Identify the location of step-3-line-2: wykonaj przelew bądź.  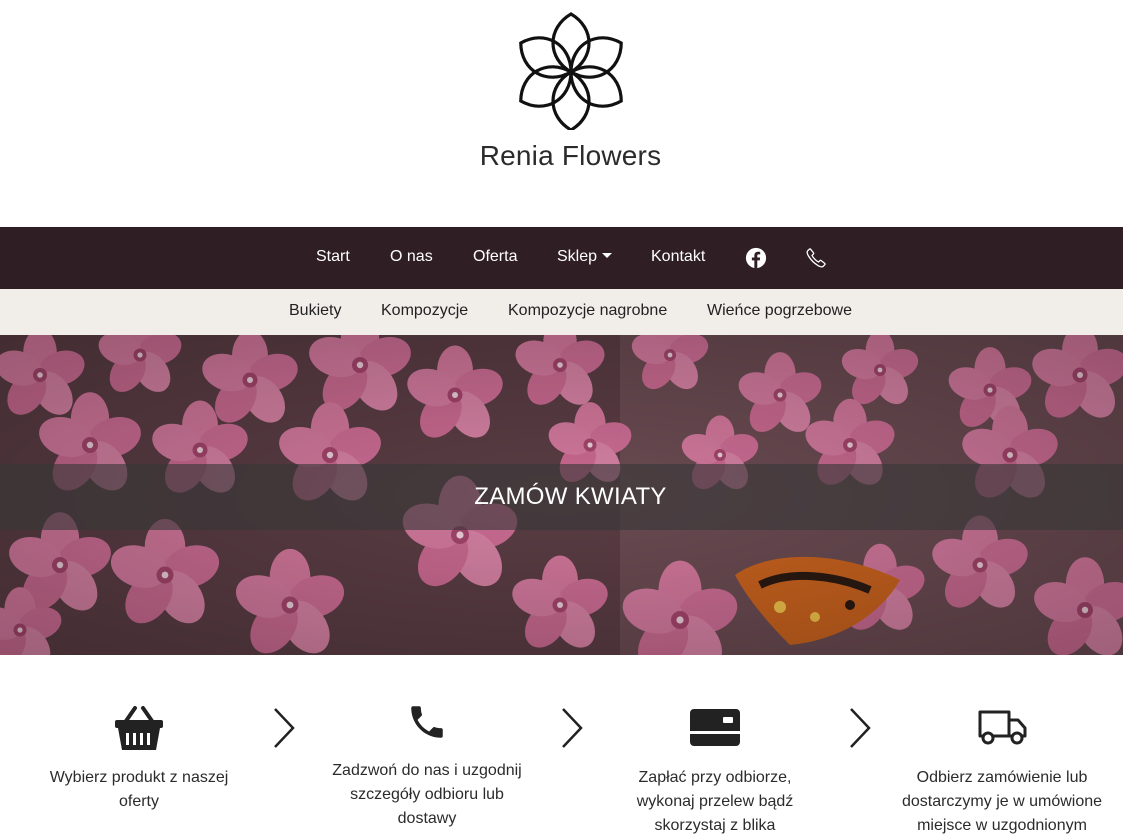
(715, 801).